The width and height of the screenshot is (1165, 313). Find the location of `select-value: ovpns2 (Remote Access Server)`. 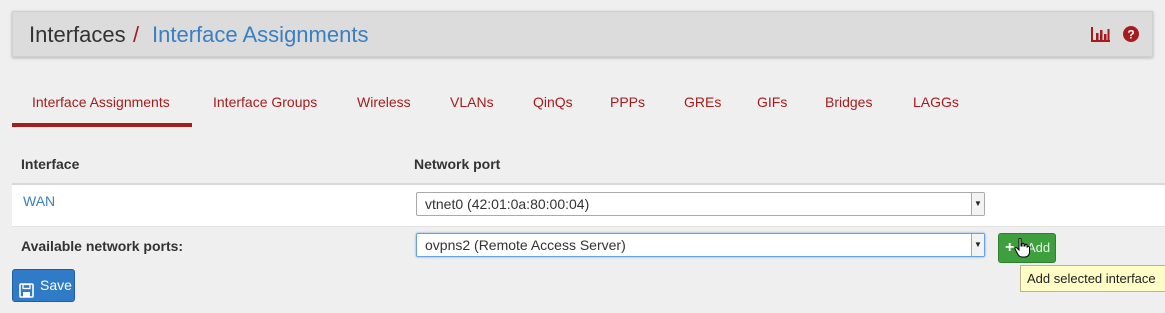

select-value: ovpns2 (Remote Access Server) is located at coordinates (525, 245).